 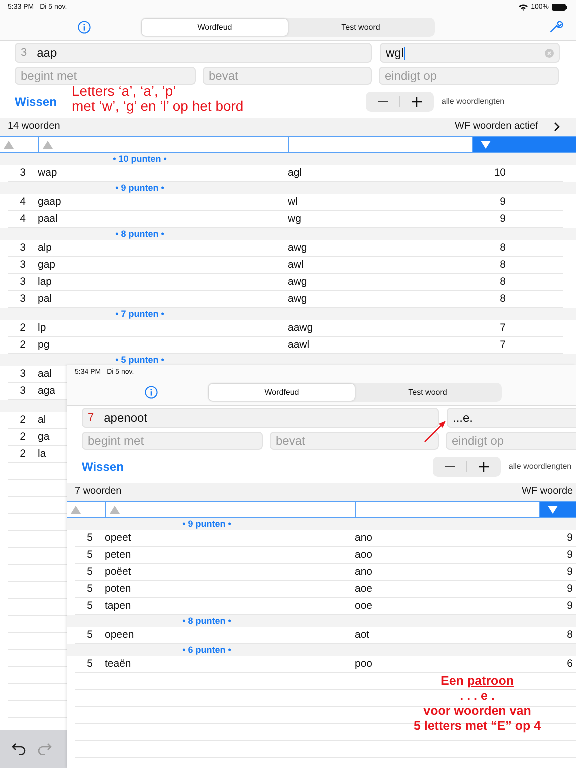 I want to click on letters-cell: agl, so click(x=295, y=173).